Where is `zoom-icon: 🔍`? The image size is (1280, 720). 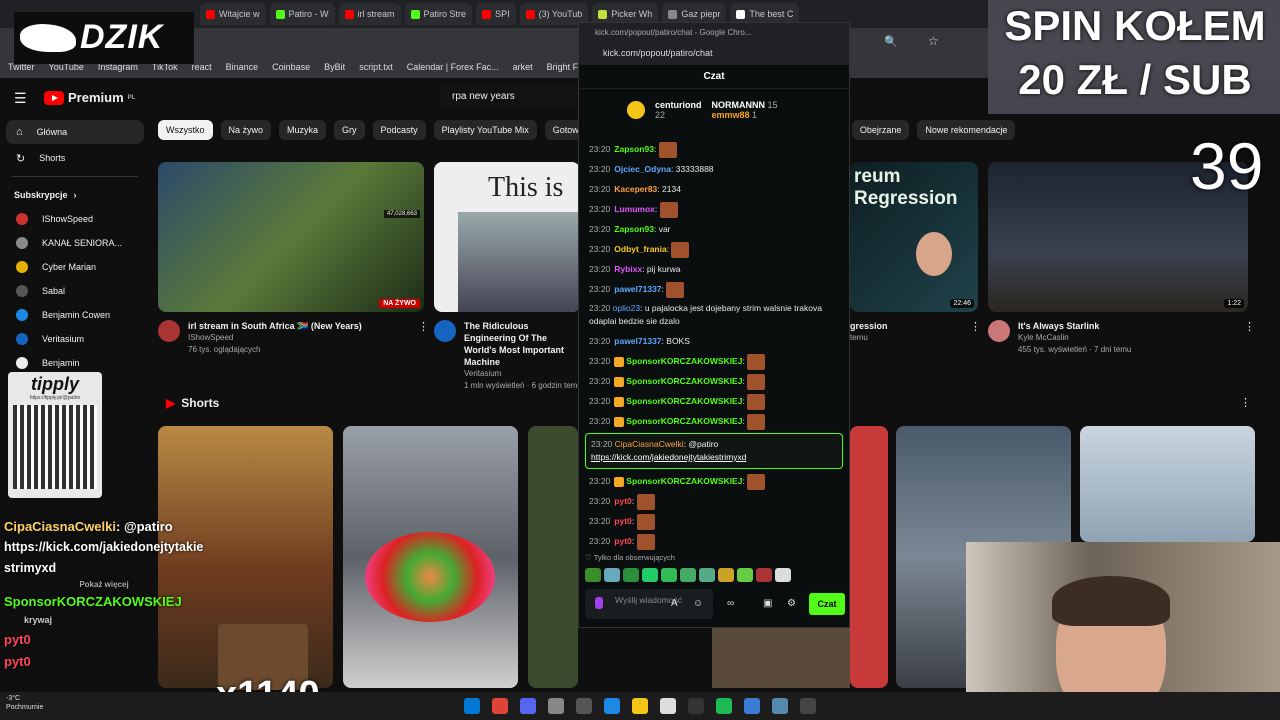
zoom-icon: 🔍 is located at coordinates (891, 41).